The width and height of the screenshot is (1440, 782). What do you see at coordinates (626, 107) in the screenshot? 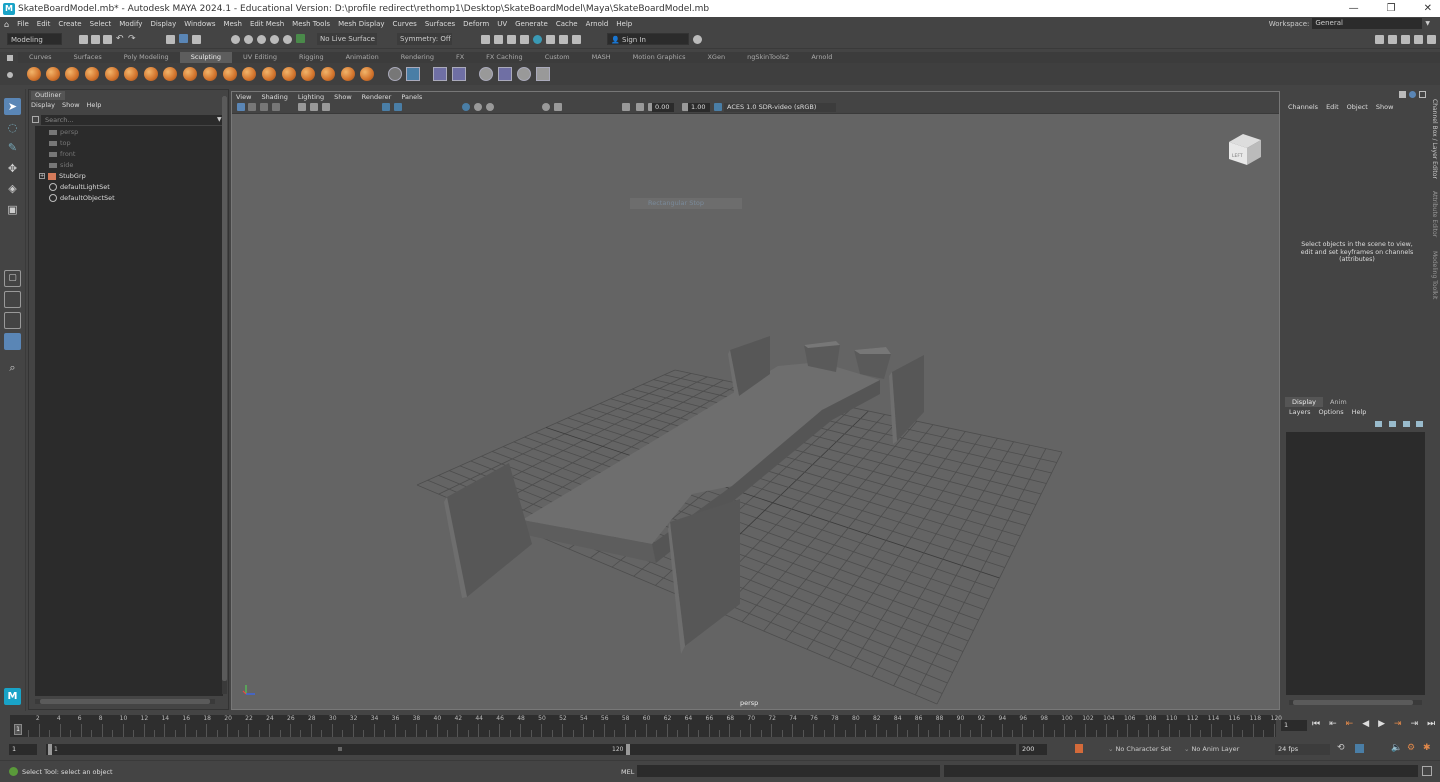
I see `isolate-select-icon` at bounding box center [626, 107].